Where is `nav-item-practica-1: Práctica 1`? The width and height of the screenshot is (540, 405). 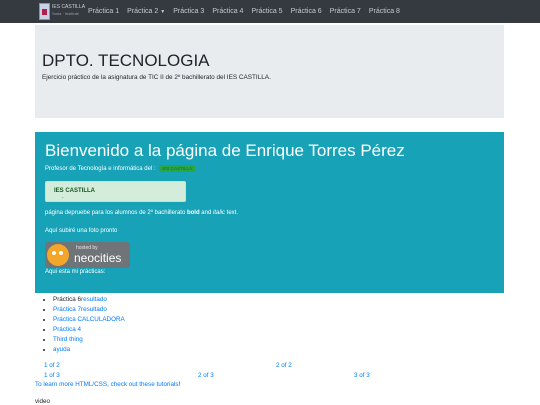 nav-item-practica-1: Práctica 1 is located at coordinates (103, 11).